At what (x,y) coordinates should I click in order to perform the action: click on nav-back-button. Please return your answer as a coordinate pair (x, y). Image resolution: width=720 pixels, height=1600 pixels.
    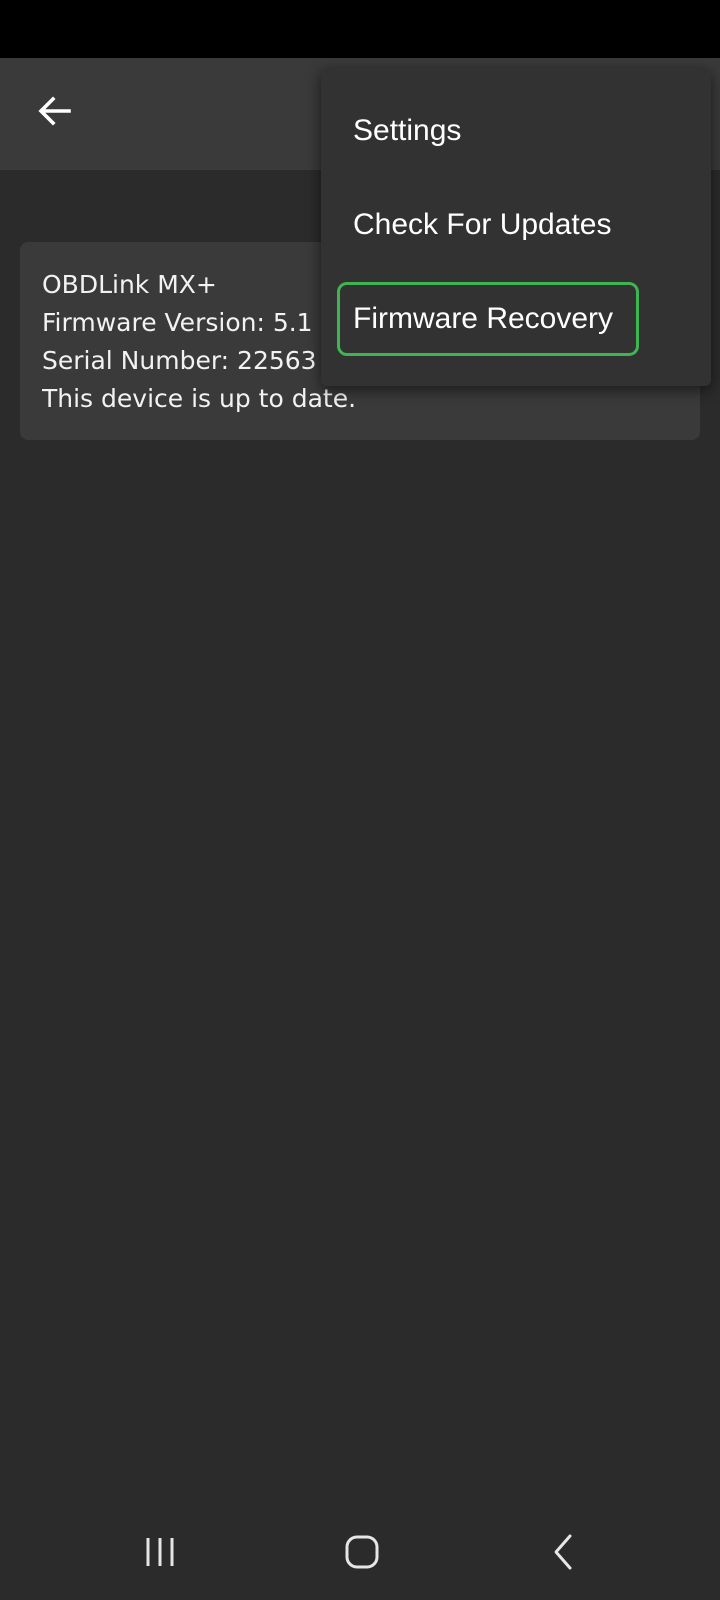
    Looking at the image, I should click on (564, 1552).